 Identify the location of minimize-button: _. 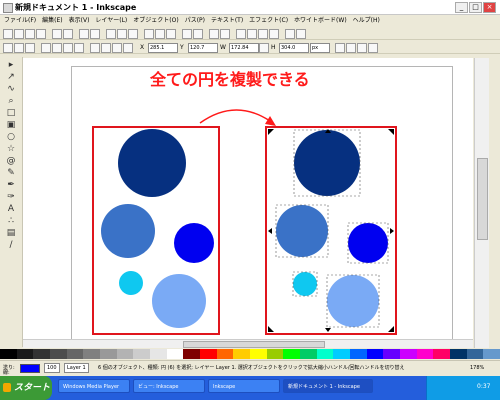
(461, 7).